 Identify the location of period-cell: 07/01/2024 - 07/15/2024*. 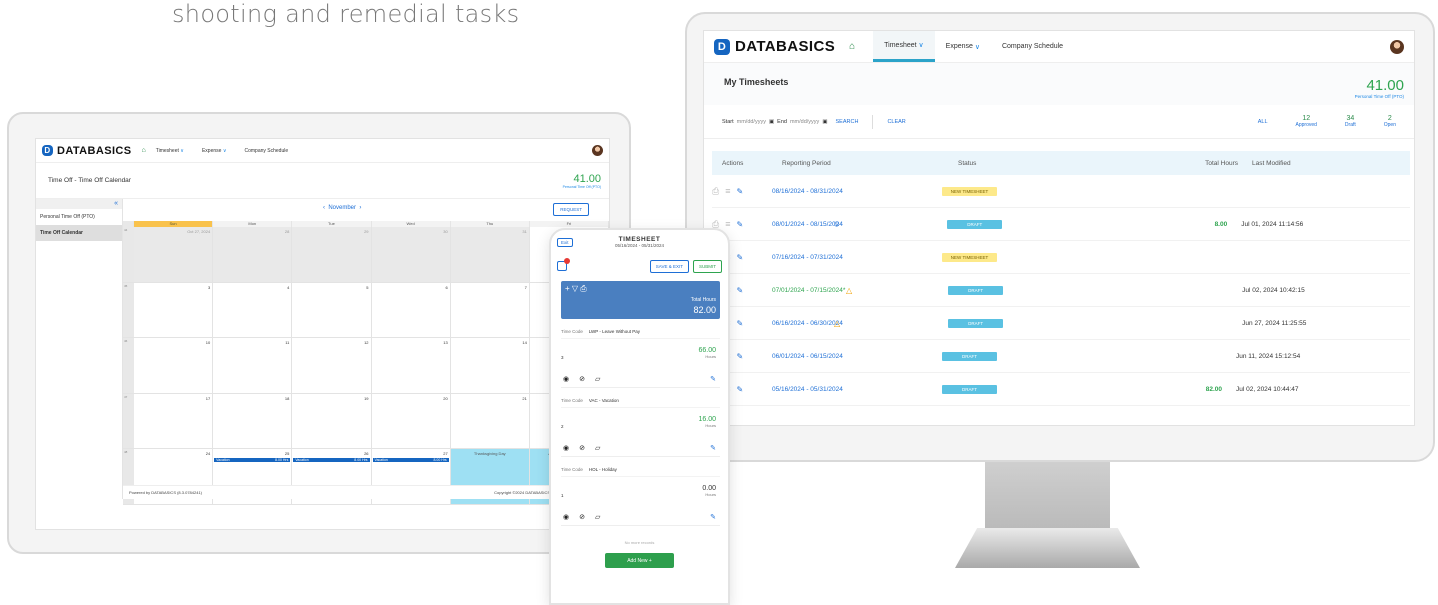
(857, 290).